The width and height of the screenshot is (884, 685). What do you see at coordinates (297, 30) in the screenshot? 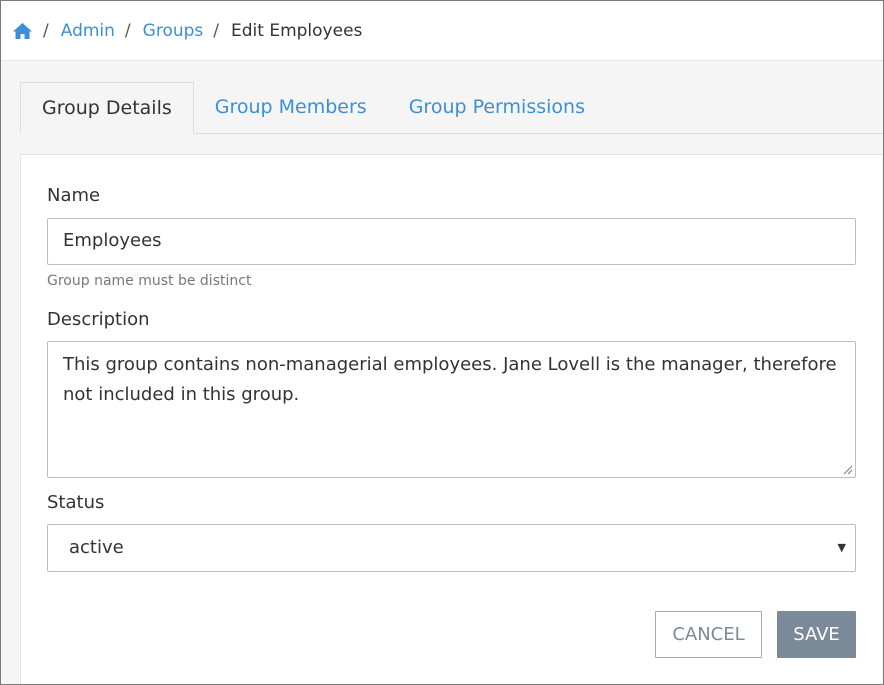
I see `breadcrumb-current: Edit Employees` at bounding box center [297, 30].